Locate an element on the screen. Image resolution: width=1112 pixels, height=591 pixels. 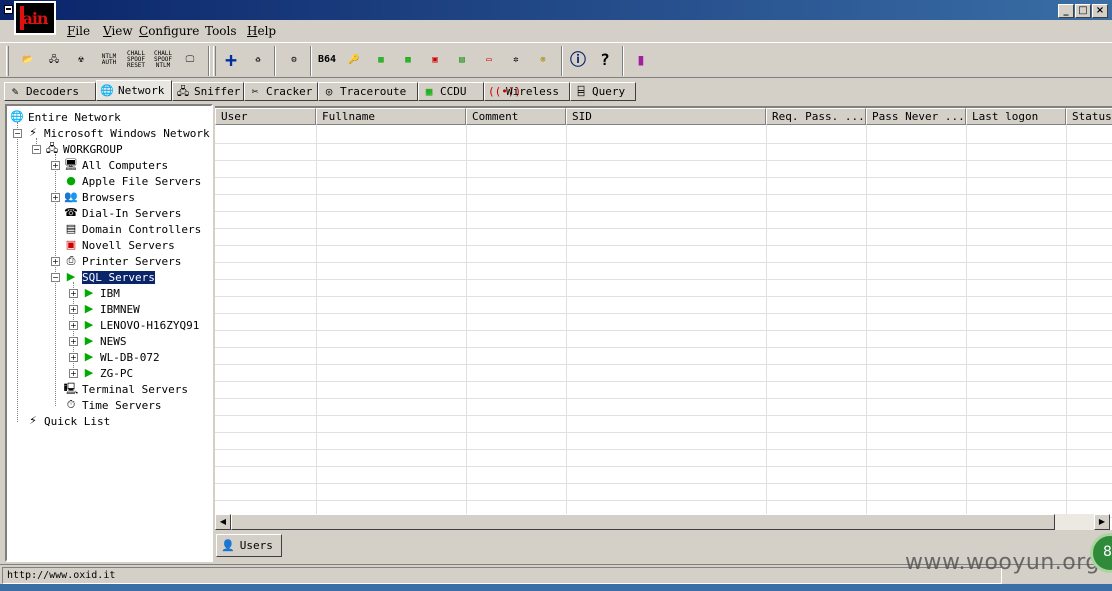
base64-button: B64 is located at coordinates (327, 60).